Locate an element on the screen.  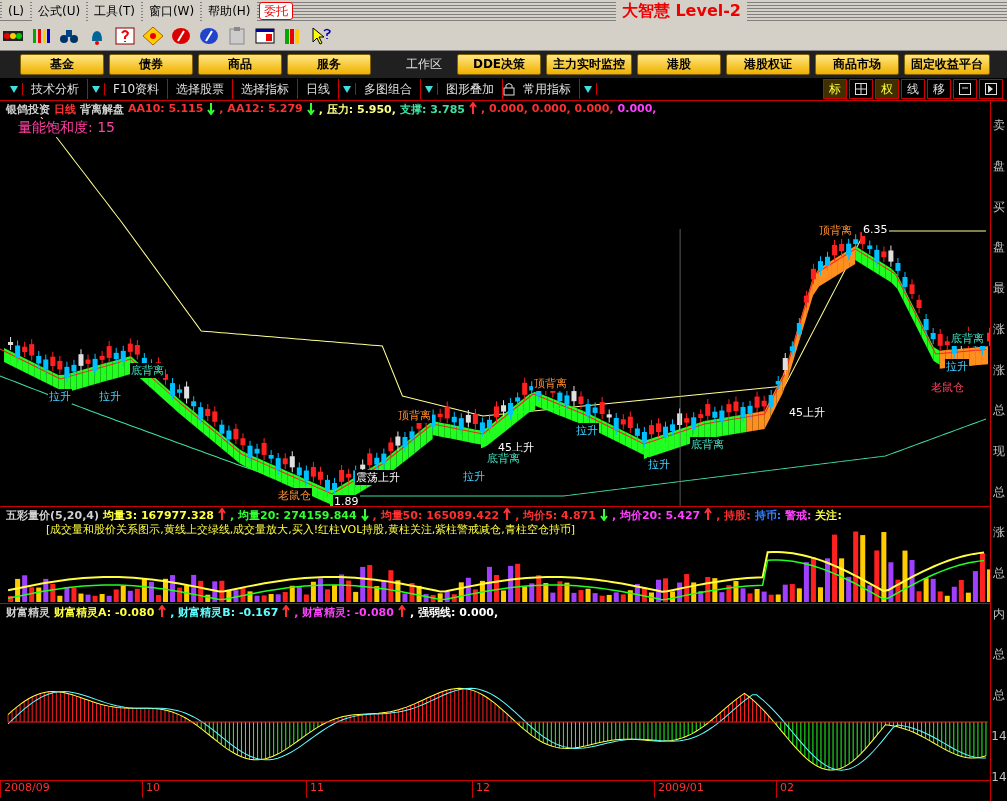
indicator-value: 背离解盘 is located at coordinates (102, 109).